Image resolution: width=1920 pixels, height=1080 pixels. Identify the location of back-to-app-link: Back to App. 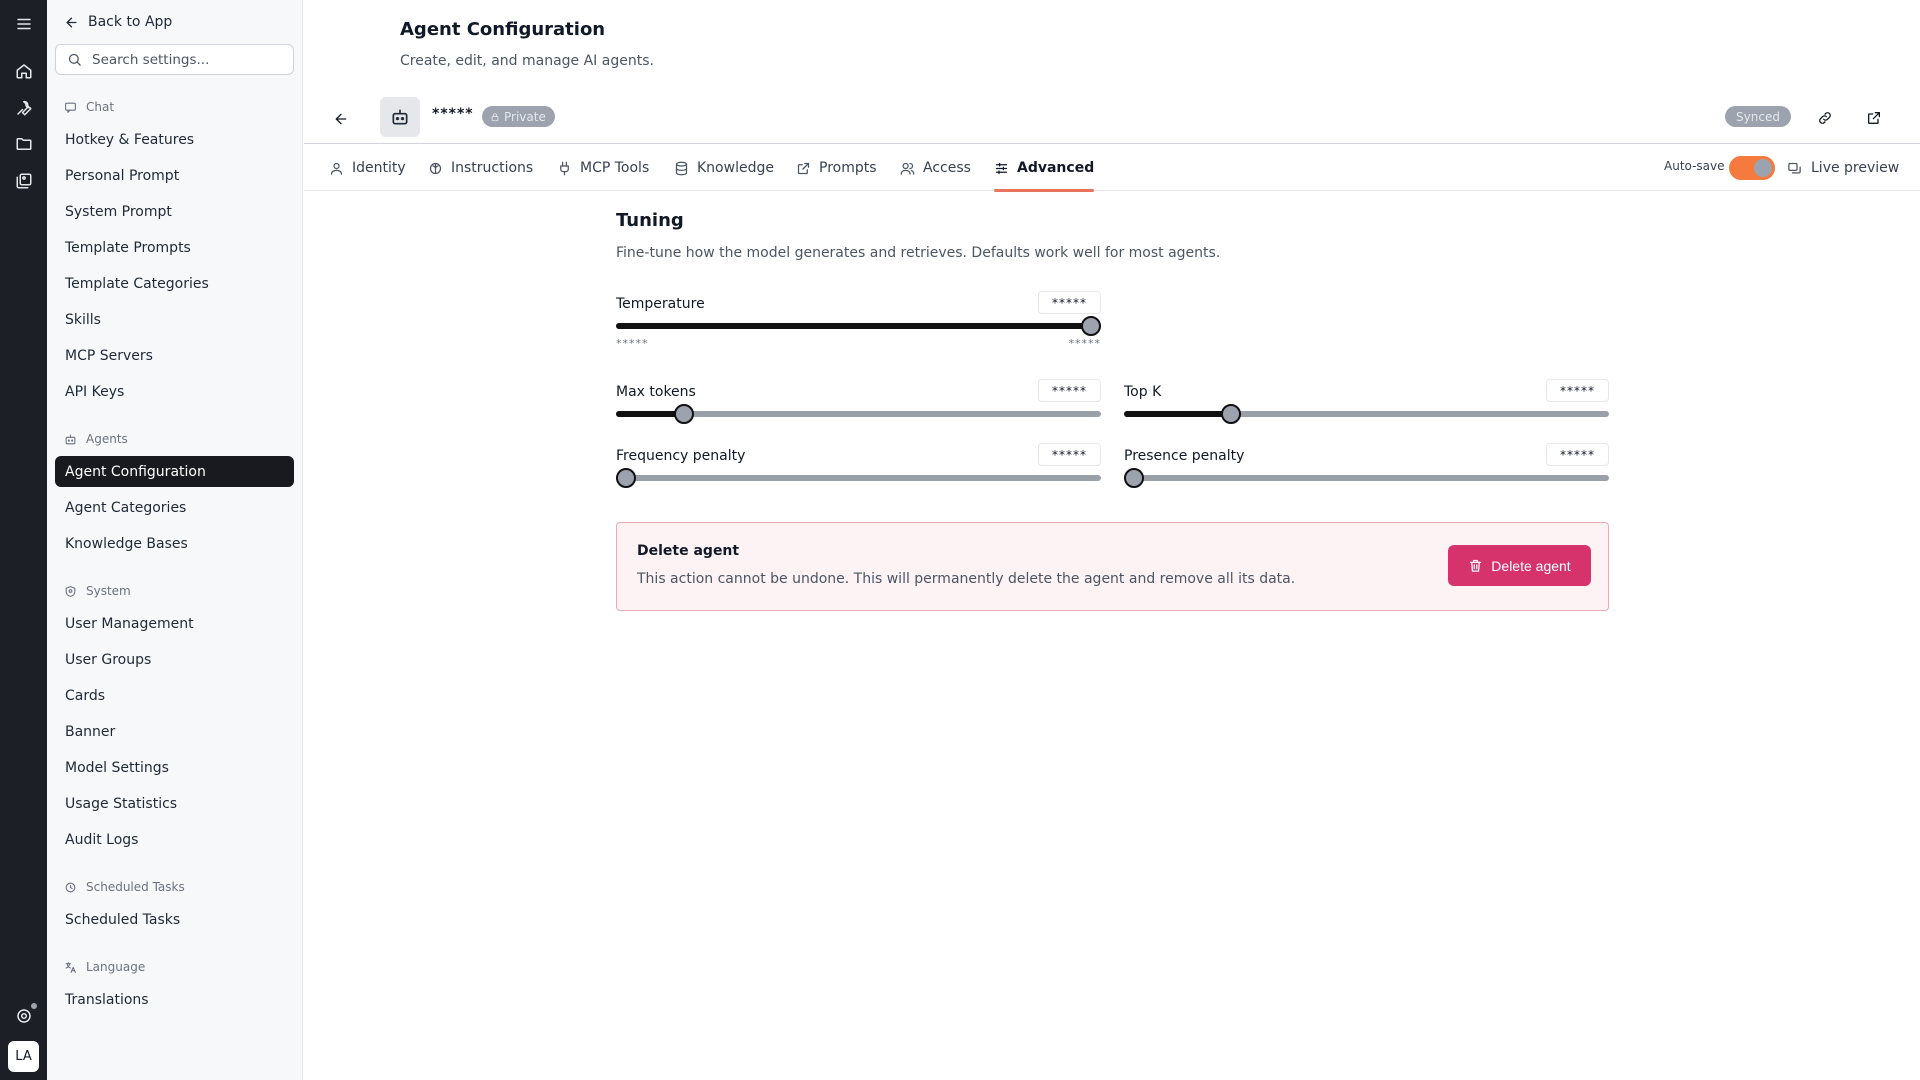
(118, 22).